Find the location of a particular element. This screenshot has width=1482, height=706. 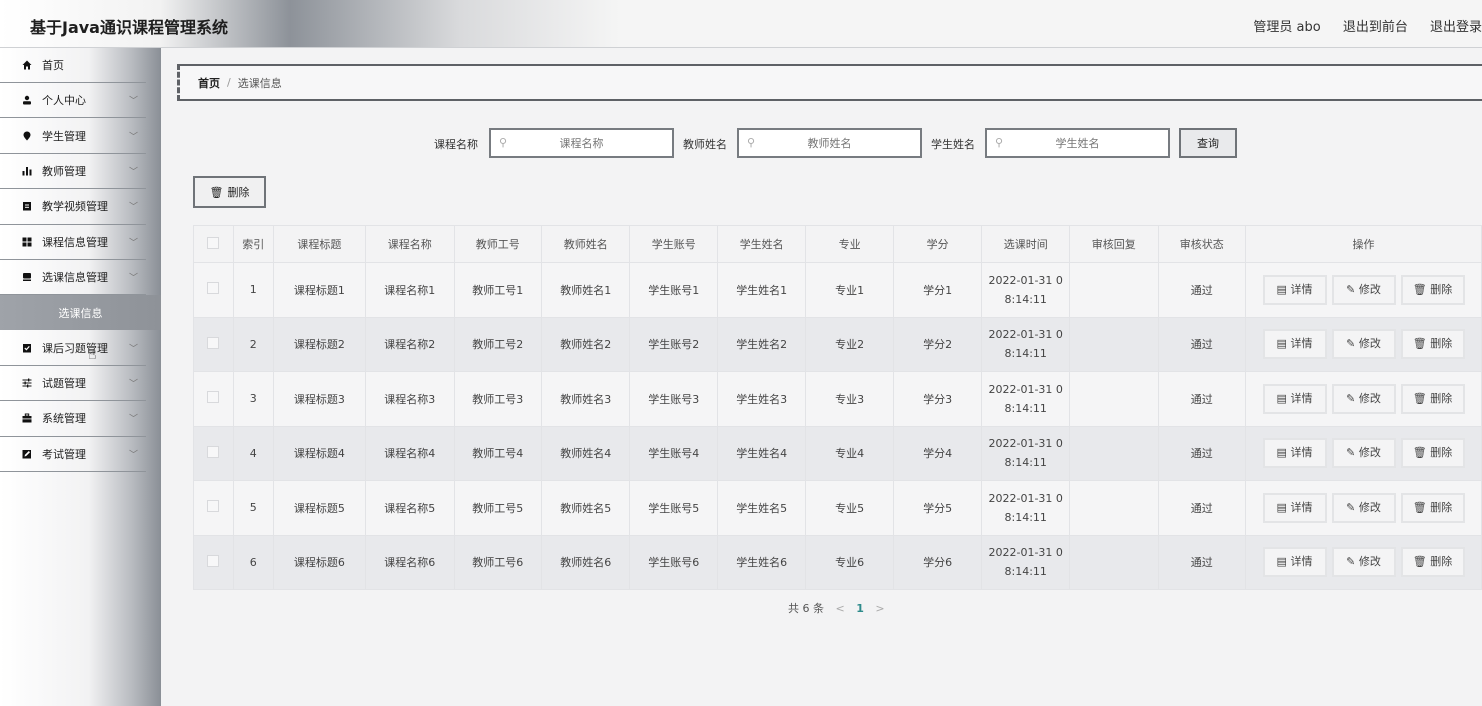

sidebar-item-exercises: 课后习题管理 ﹀ is located at coordinates (73, 348).